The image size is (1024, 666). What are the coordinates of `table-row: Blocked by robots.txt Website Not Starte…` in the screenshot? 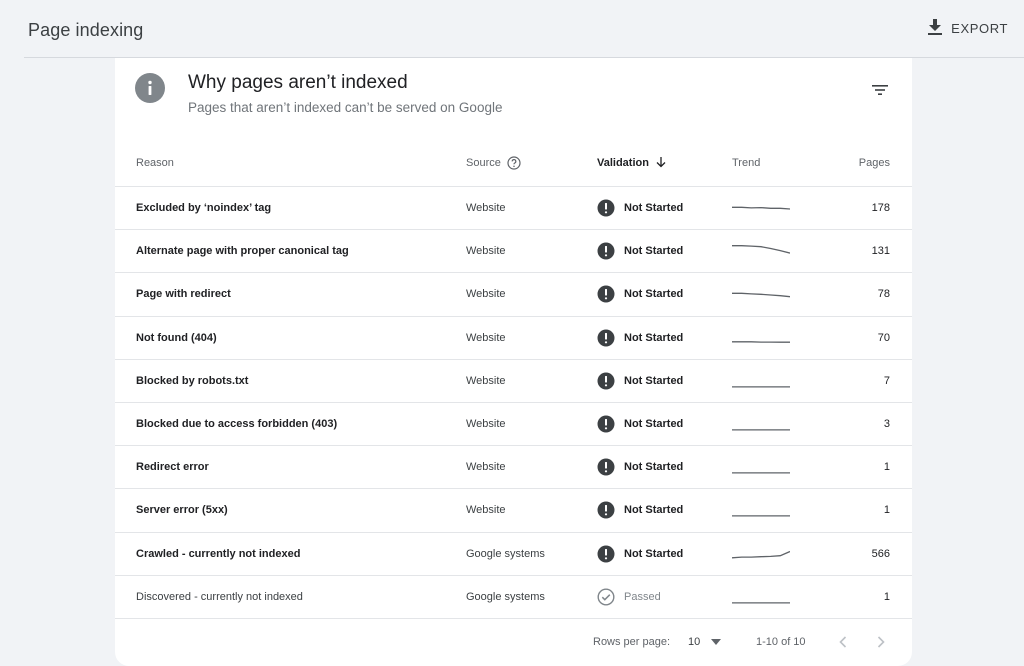 It's located at (513, 381).